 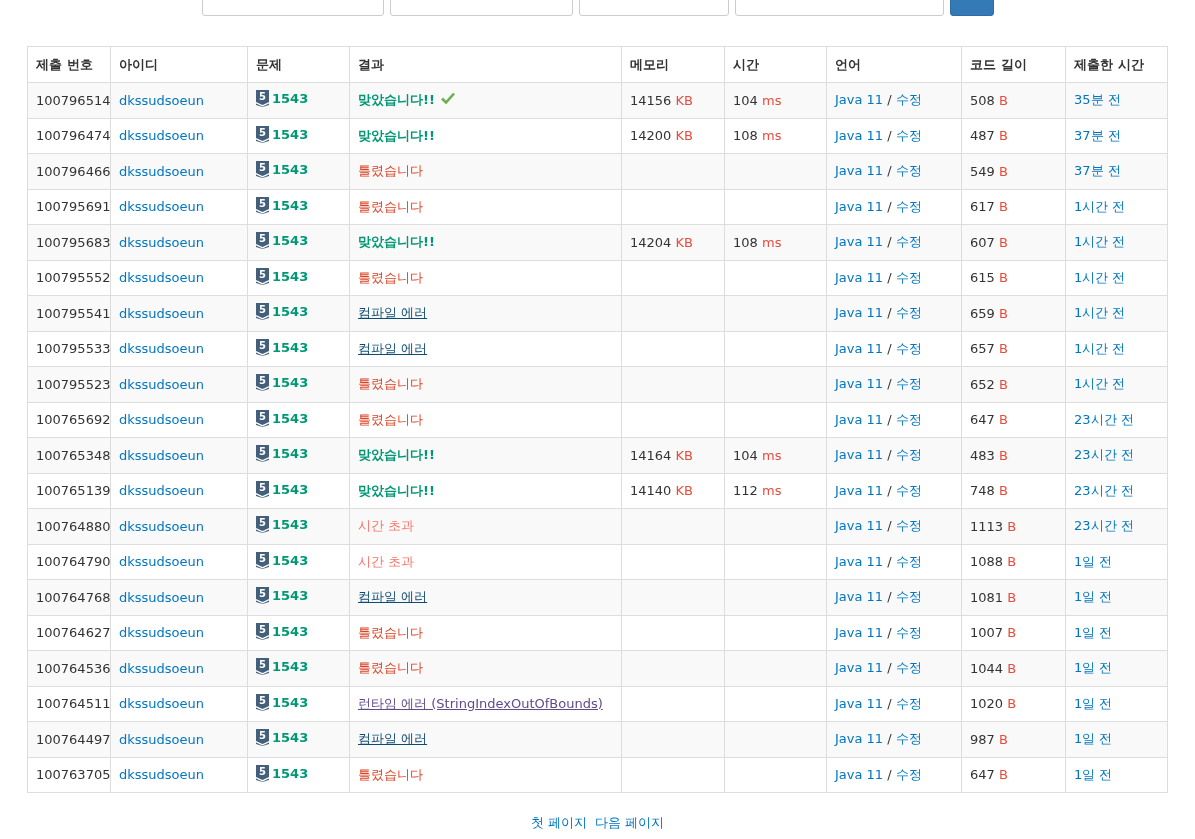 I want to click on submission-id: 100795523, so click(x=73, y=384).